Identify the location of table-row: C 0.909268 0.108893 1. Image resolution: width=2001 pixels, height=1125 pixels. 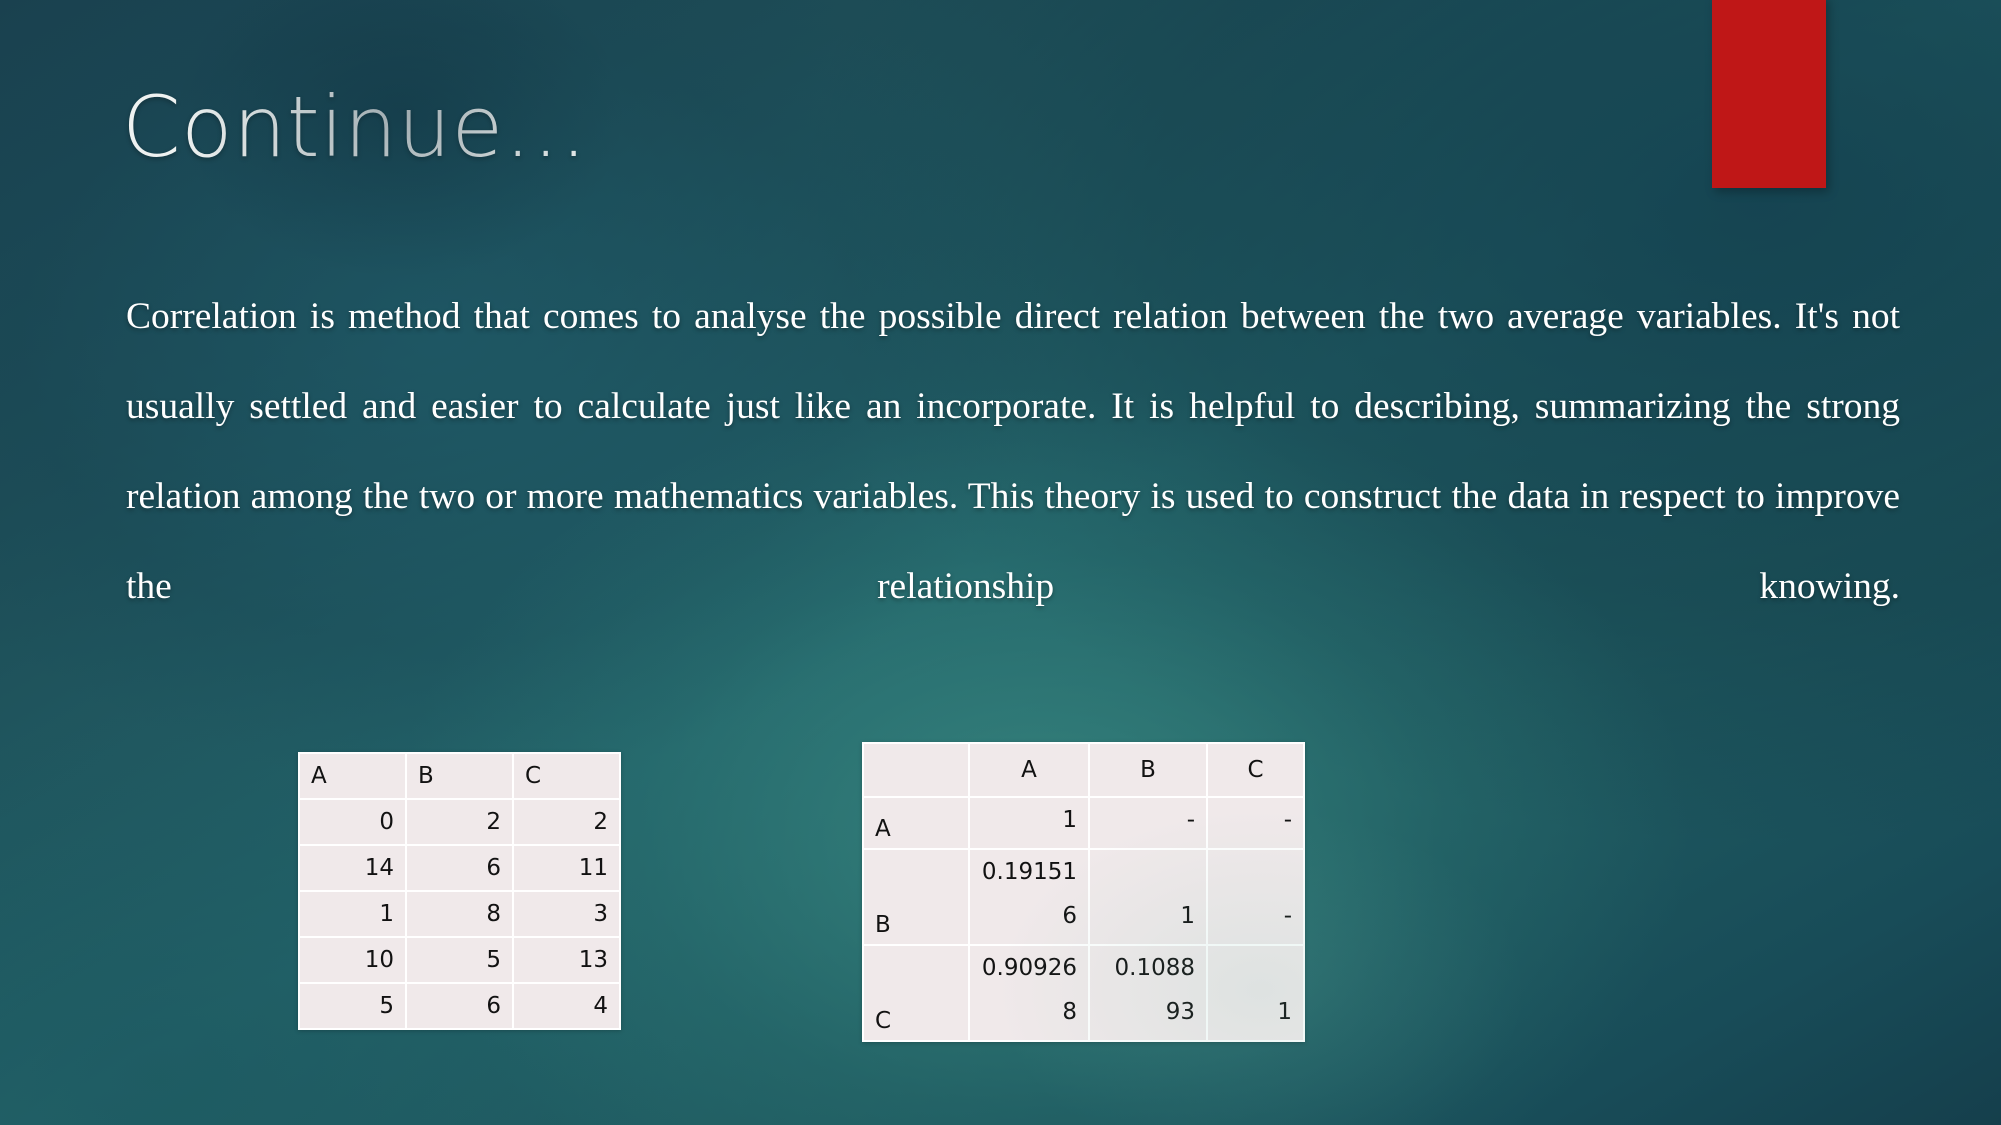
(1083, 993).